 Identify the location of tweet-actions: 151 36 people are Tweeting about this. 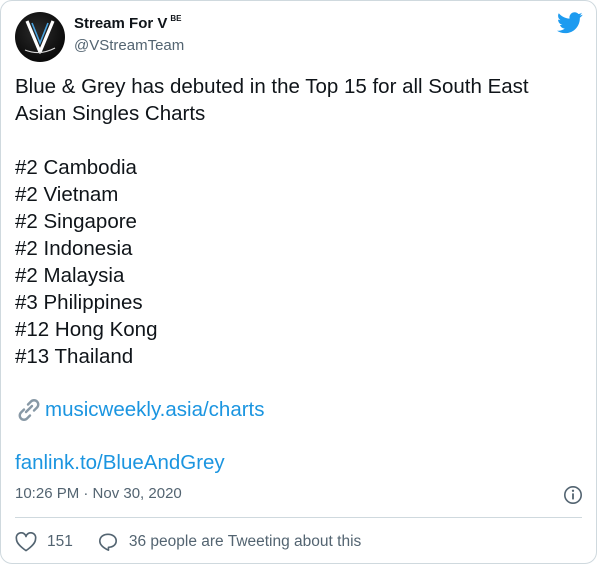
(200, 542).